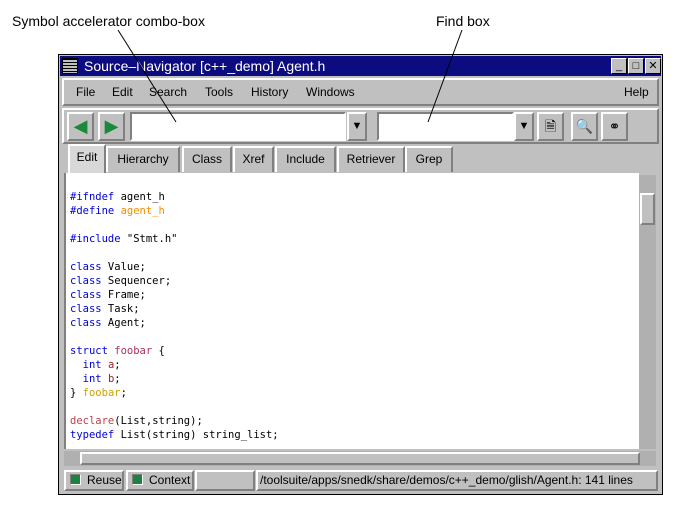  Describe the element at coordinates (445, 76) in the screenshot. I see `find-pointer-line` at that location.